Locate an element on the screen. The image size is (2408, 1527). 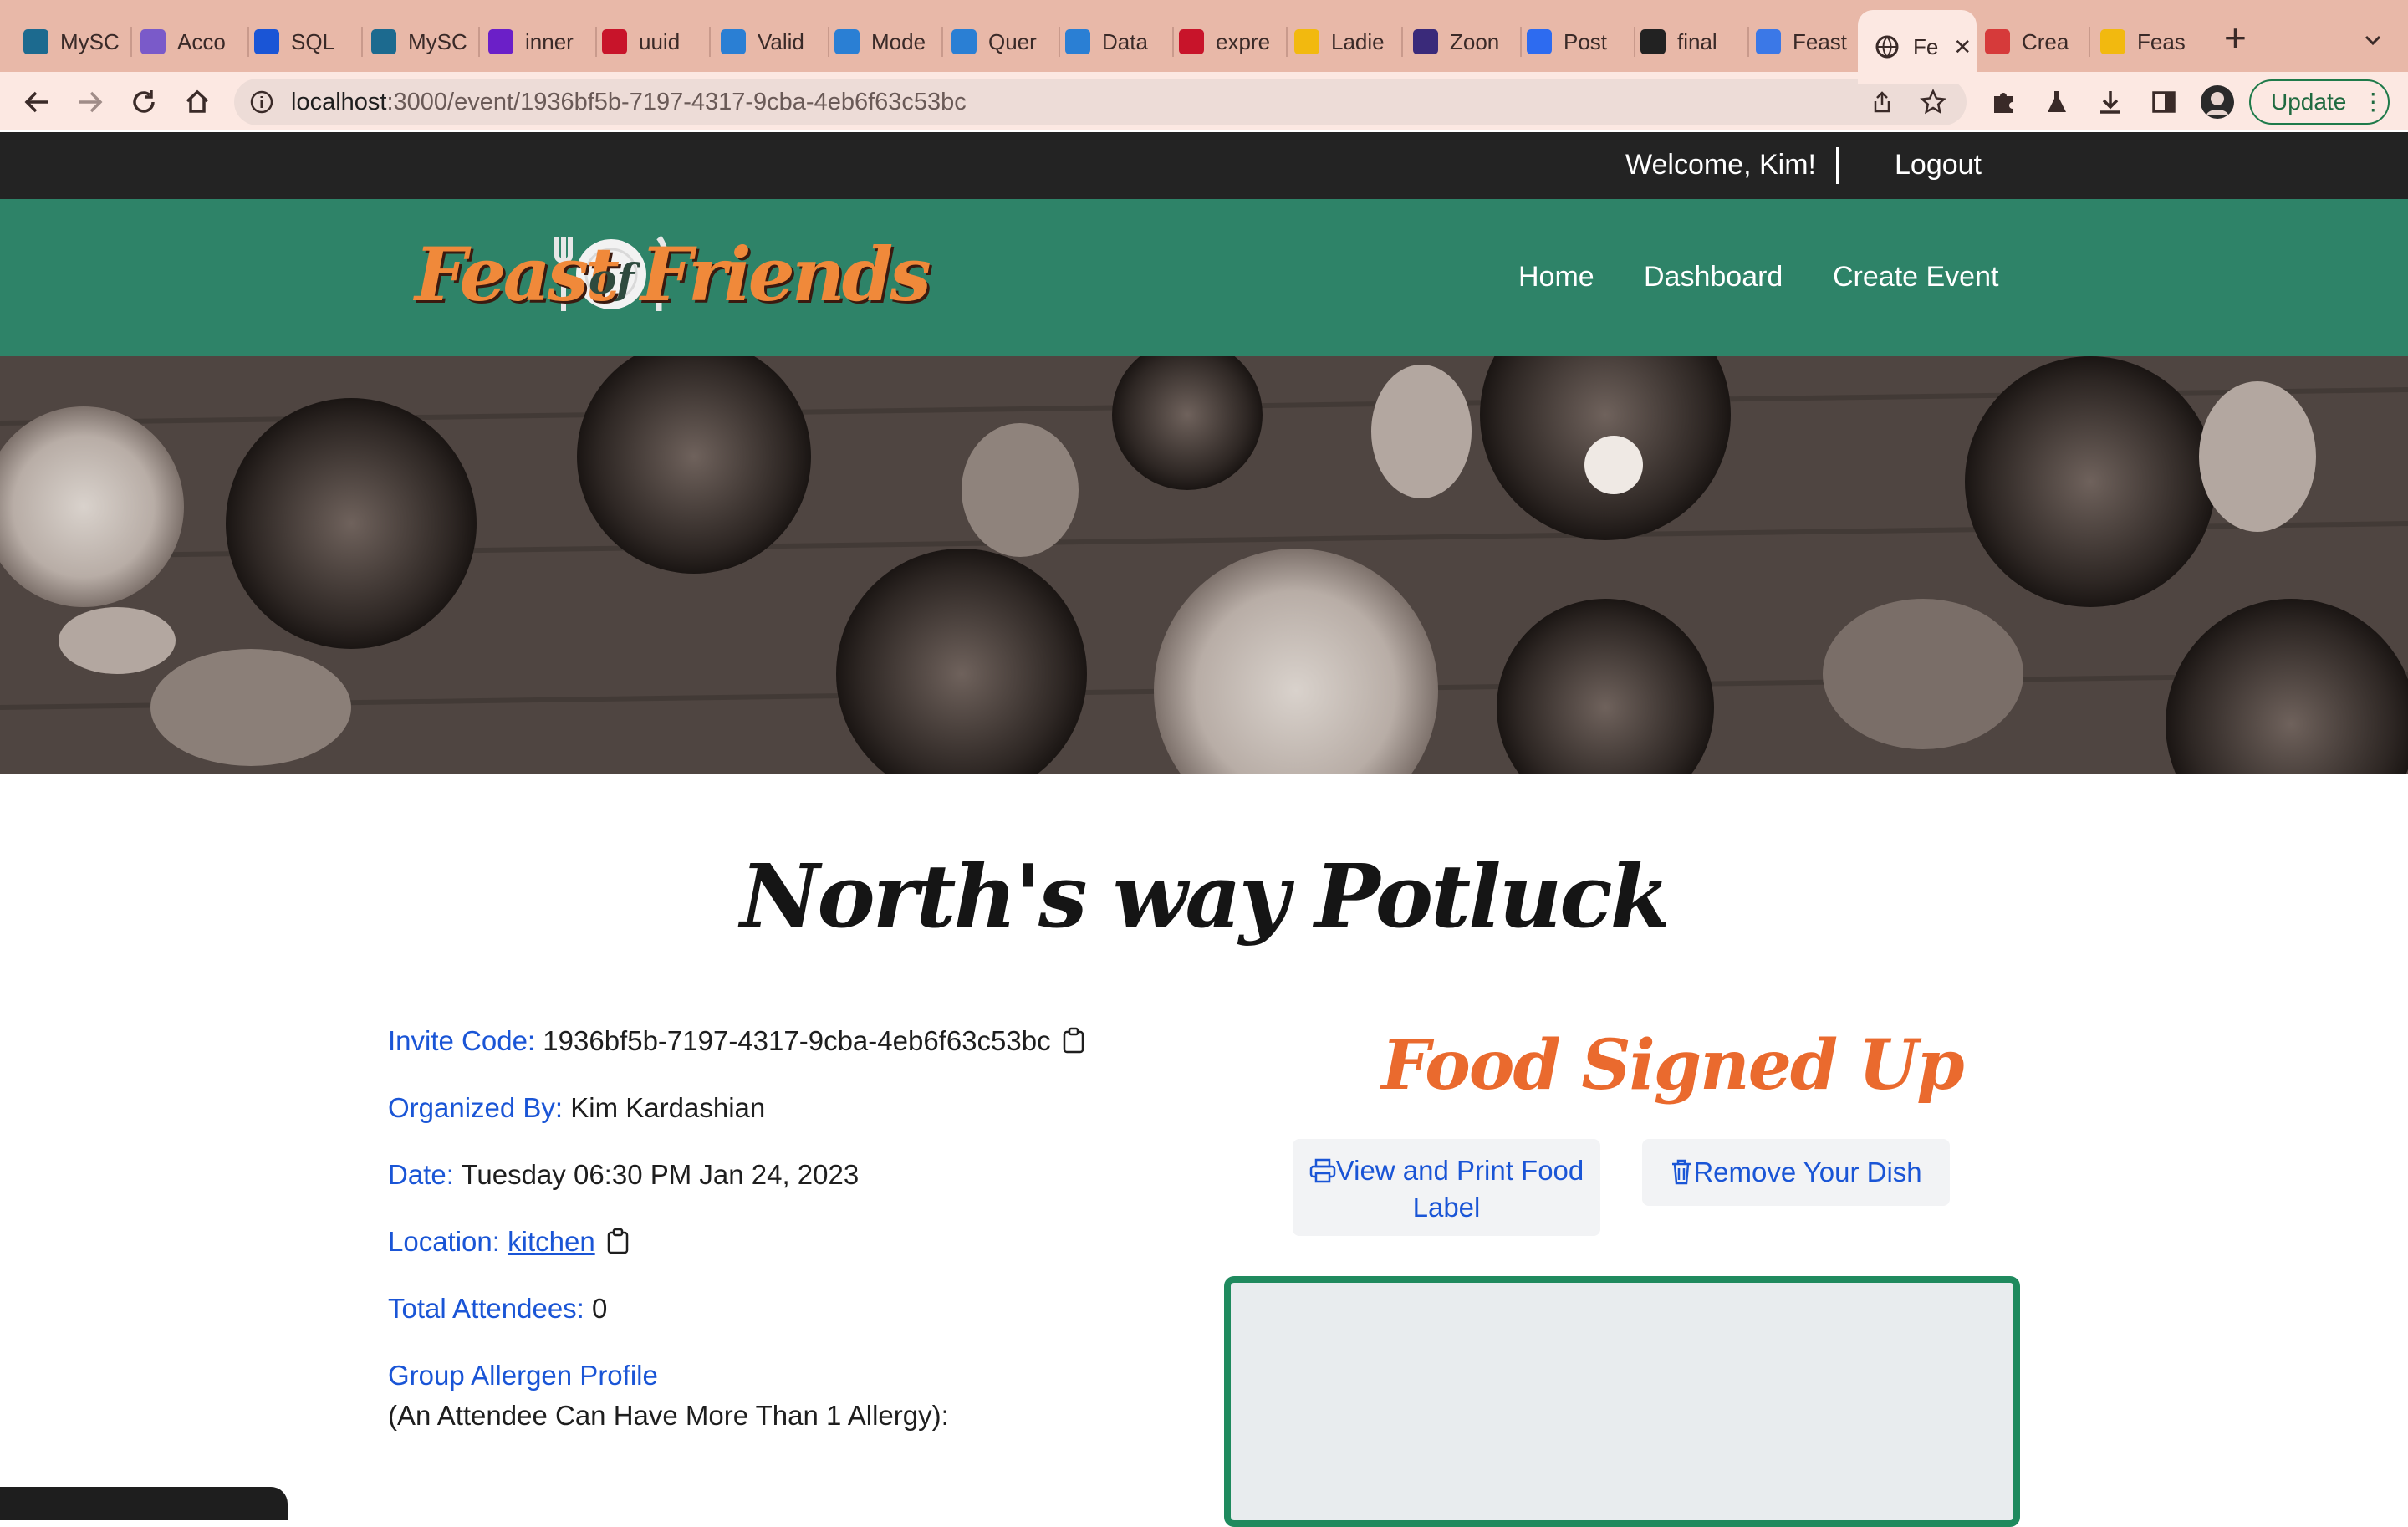
browser-tab: Crea is located at coordinates (2035, 42).